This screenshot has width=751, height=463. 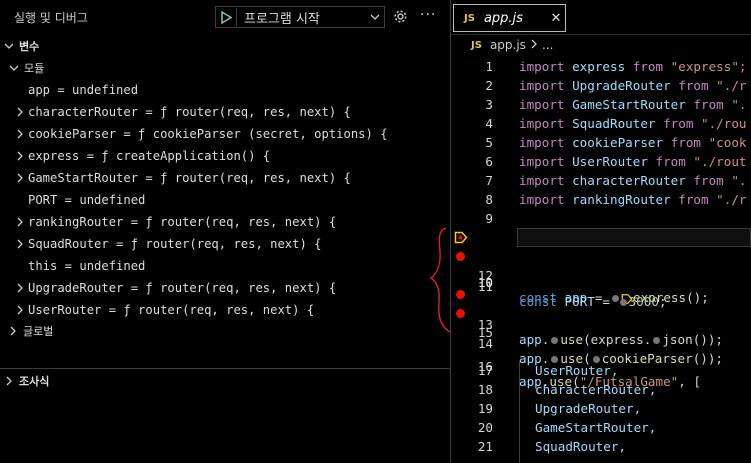 What do you see at coordinates (507, 45) in the screenshot?
I see `breadcrumb-file: app.js` at bounding box center [507, 45].